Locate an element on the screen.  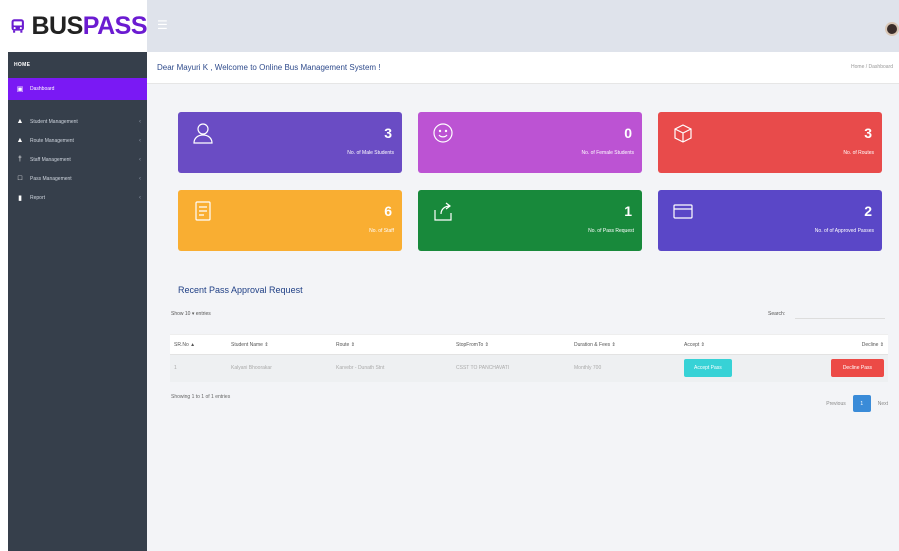
sidebar-item-student-management: ▲ Student Management ‹ is located at coordinates (77, 121).